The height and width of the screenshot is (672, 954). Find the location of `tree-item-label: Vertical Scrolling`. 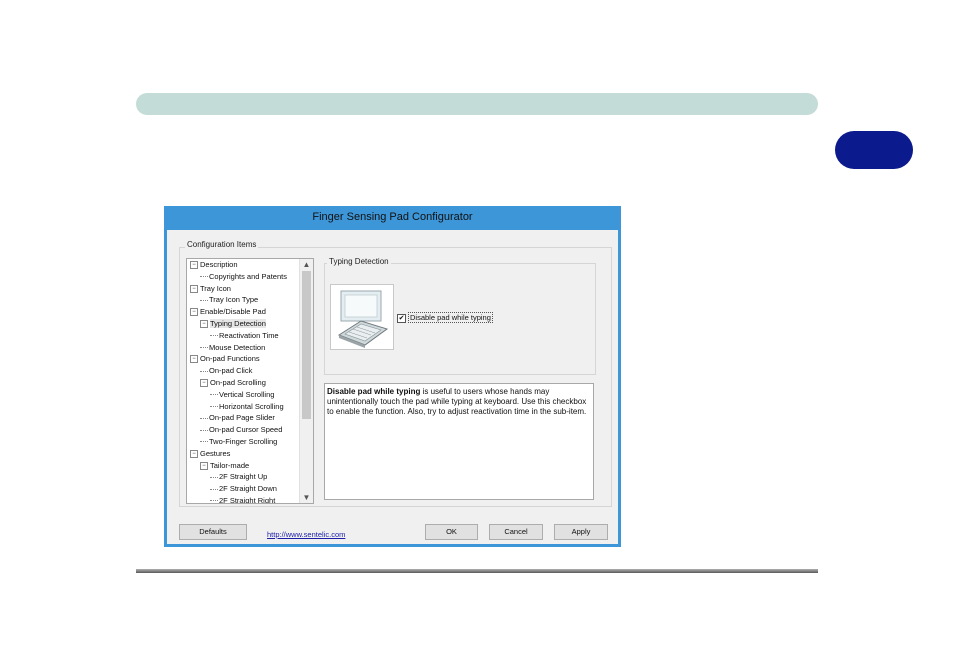

tree-item-label: Vertical Scrolling is located at coordinates (247, 394).